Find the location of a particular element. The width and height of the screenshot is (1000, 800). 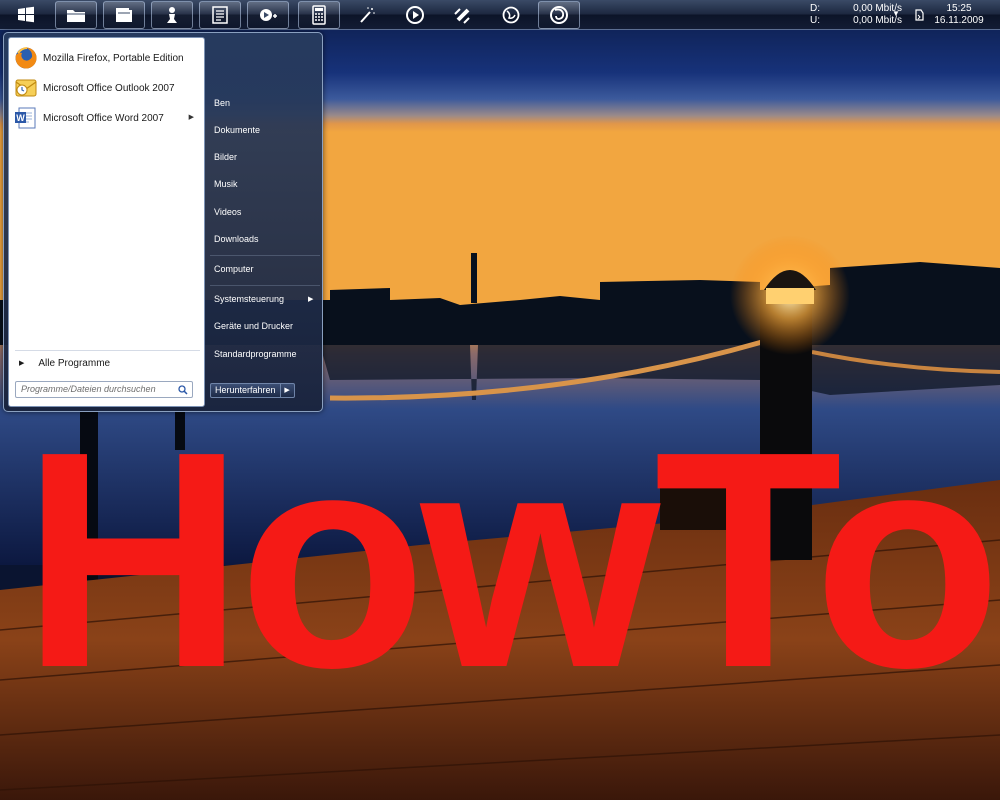

program-item-label: Microsoft Office Word 2007 is located at coordinates (103, 118).